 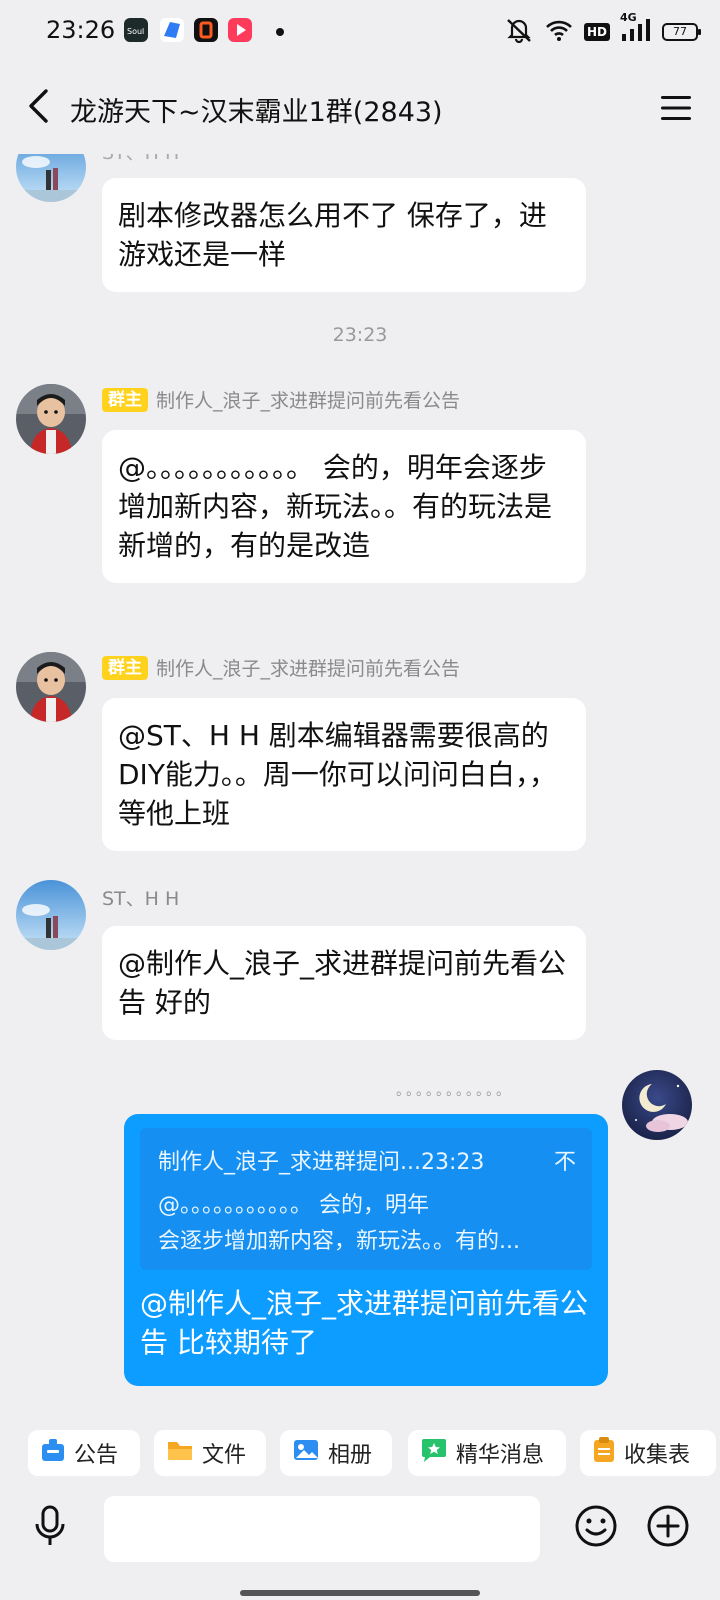 I want to click on chip-label: 精华消息, so click(x=500, y=1455).